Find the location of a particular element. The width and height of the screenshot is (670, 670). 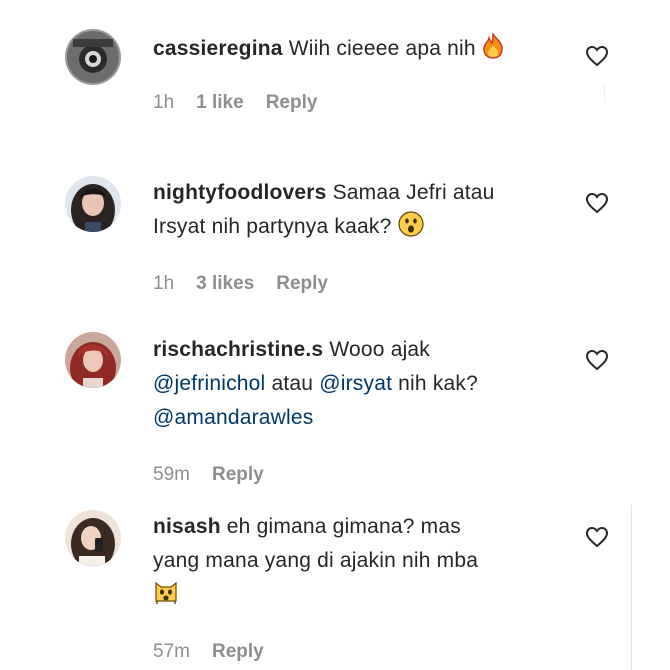

comment-time: 59m is located at coordinates (171, 474).